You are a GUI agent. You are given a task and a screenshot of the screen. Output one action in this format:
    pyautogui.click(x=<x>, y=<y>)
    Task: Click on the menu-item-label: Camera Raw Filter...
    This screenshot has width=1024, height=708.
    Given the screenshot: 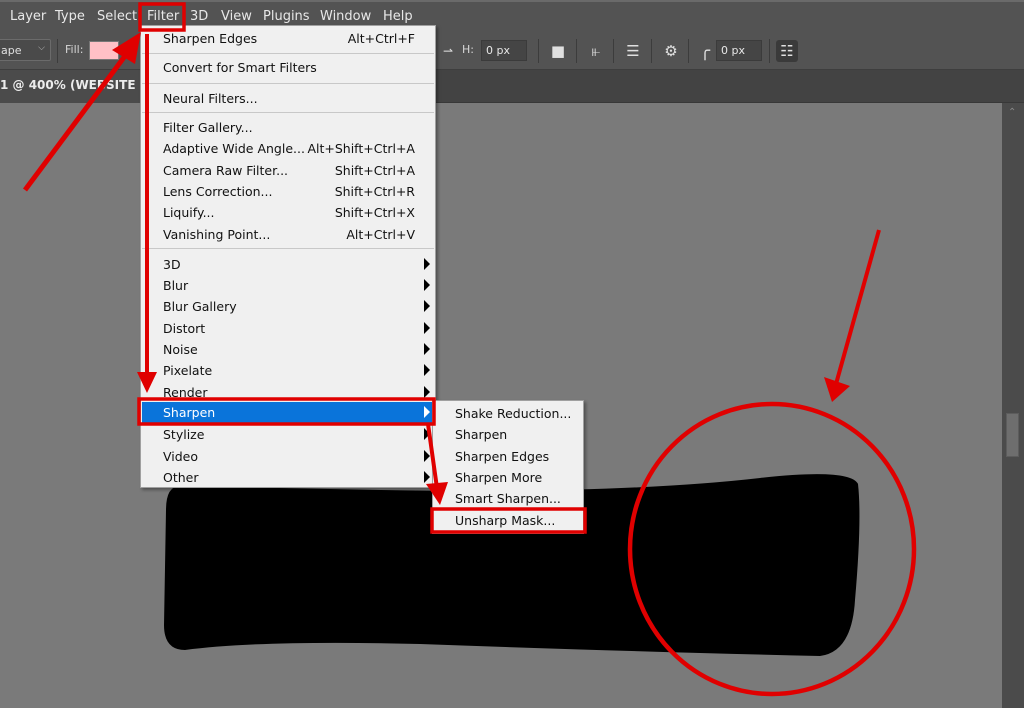 What is the action you would take?
    pyautogui.click(x=226, y=170)
    